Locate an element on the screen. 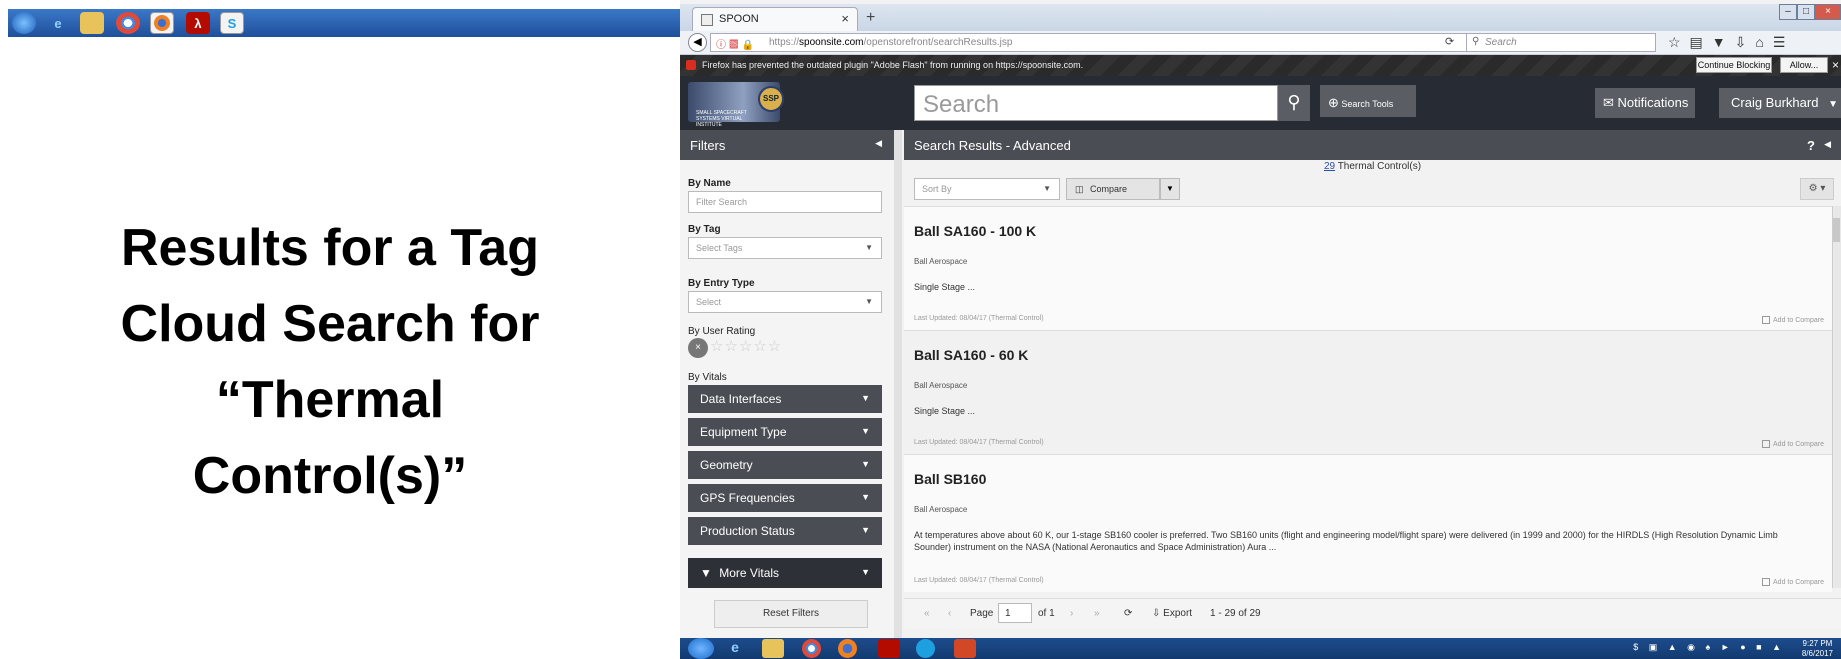 This screenshot has height=659, width=1841. skype-icon is located at coordinates (925, 648).